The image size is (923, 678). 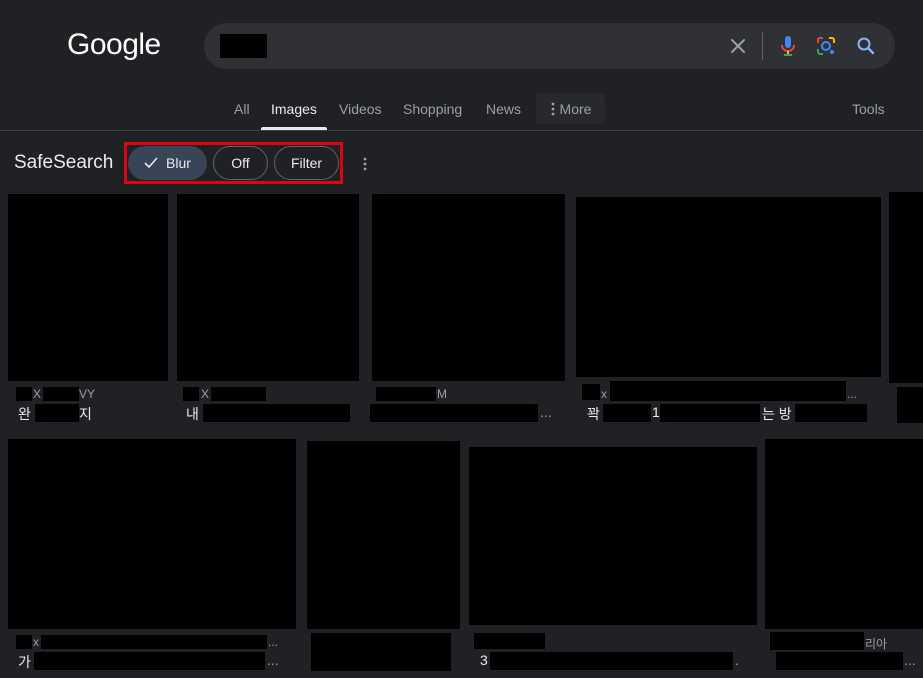 I want to click on tab-images: Images, so click(x=294, y=109).